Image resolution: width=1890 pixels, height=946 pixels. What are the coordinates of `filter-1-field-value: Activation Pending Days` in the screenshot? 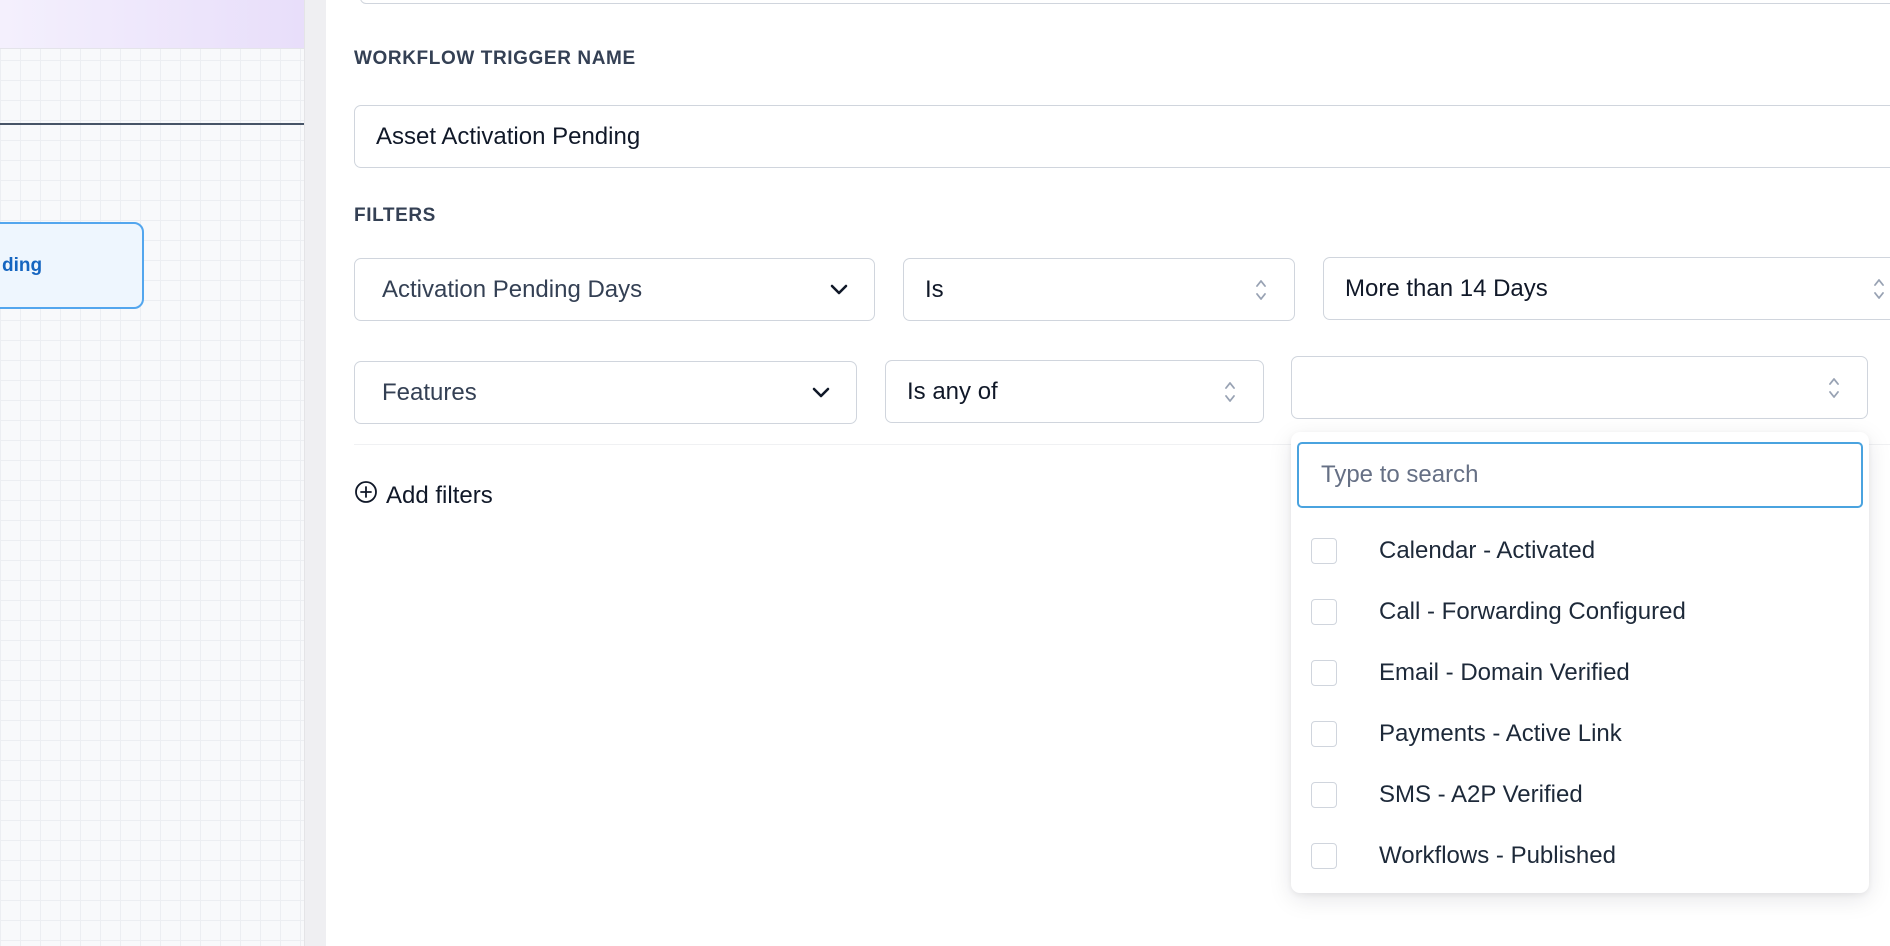 It's located at (512, 289).